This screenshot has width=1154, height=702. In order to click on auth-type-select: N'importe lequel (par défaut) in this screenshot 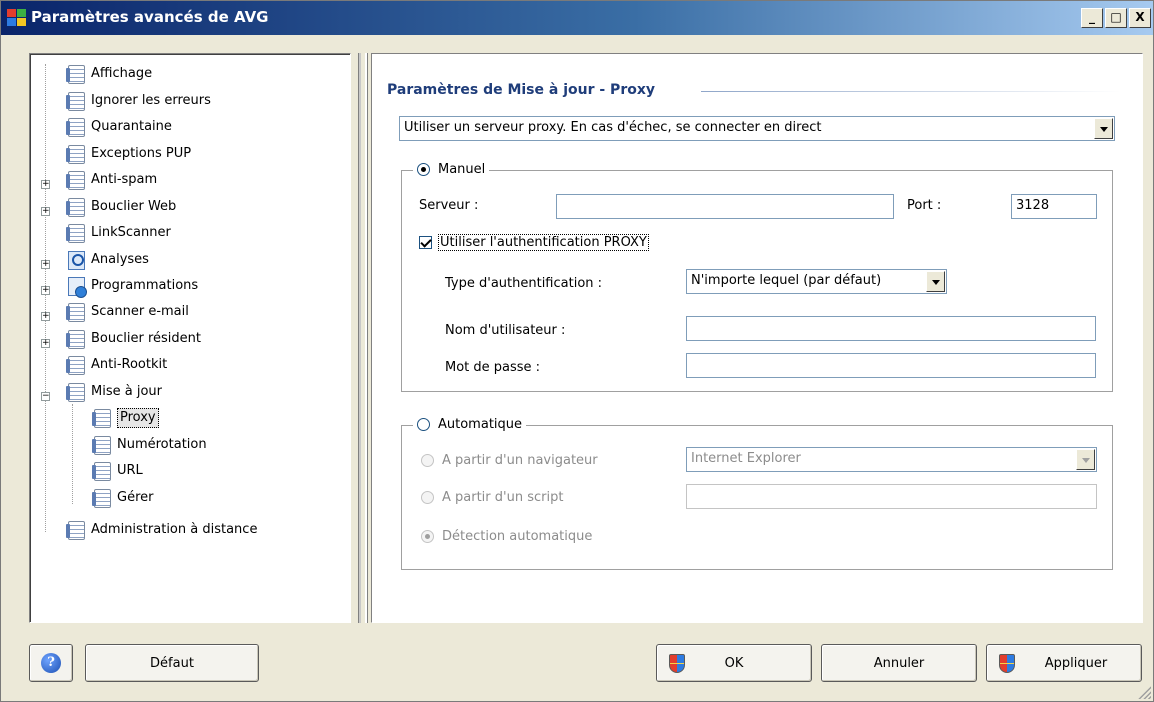, I will do `click(816, 281)`.